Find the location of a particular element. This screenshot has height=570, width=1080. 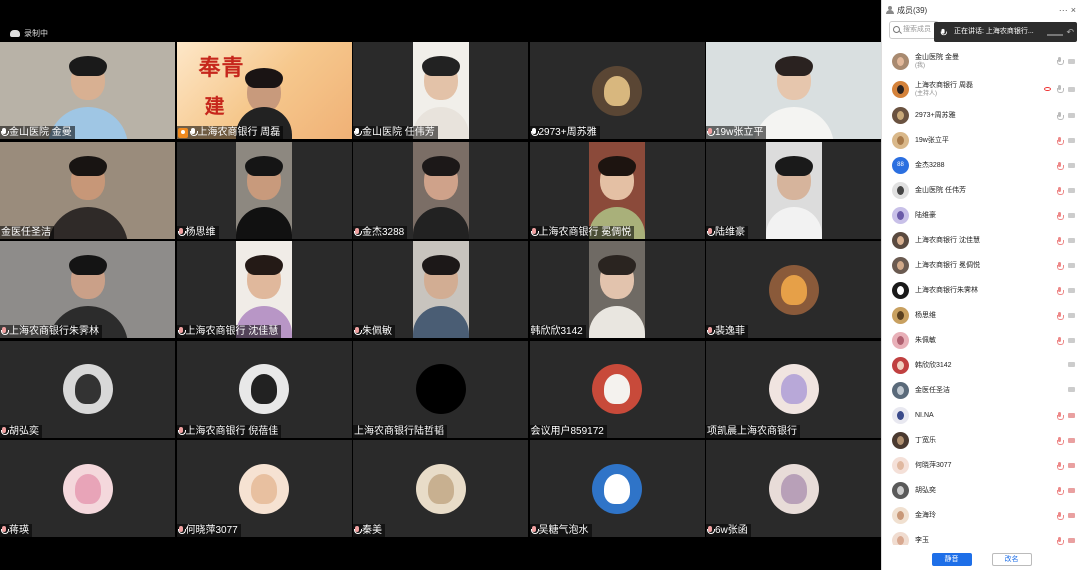

video-tile: 上海农商银行 倪蓓佳 is located at coordinates (264, 389).